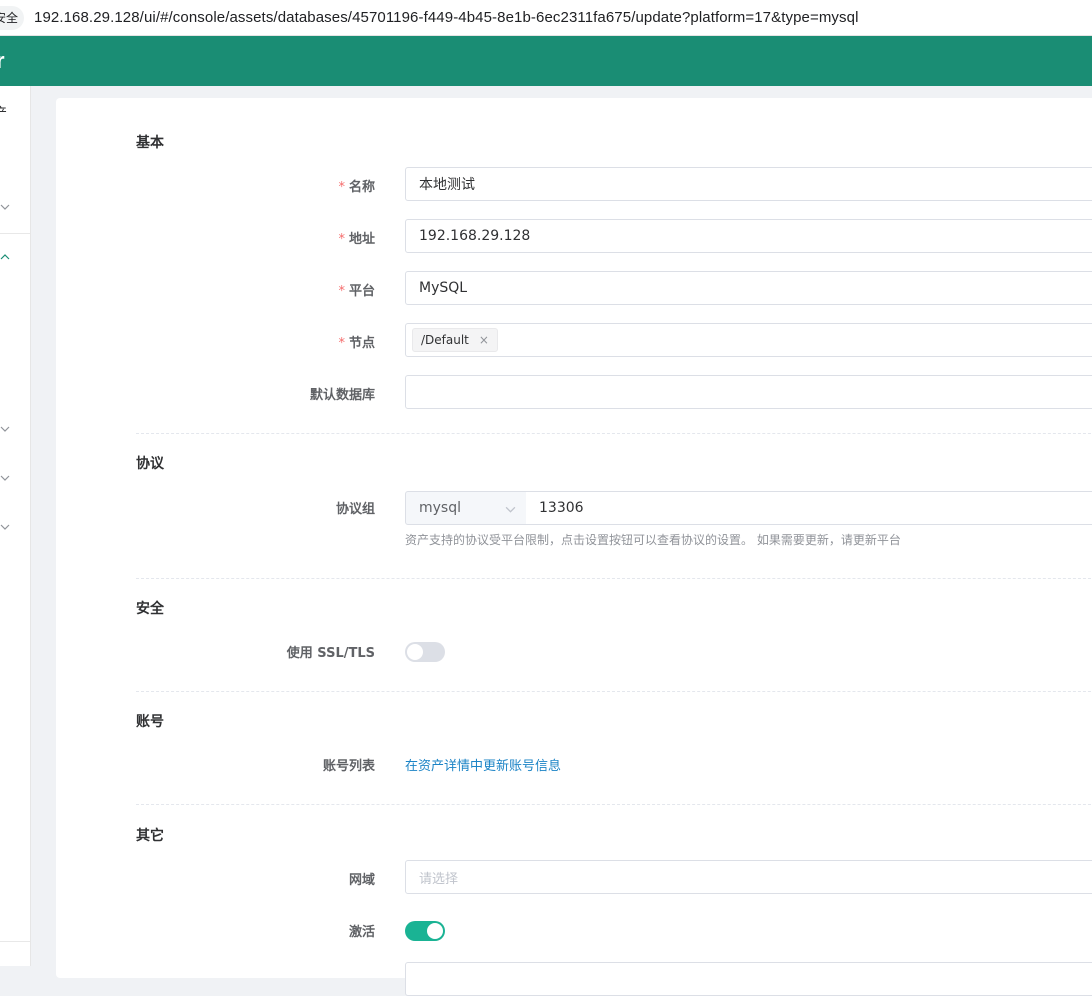  I want to click on section-title-basic: 基本, so click(150, 143).